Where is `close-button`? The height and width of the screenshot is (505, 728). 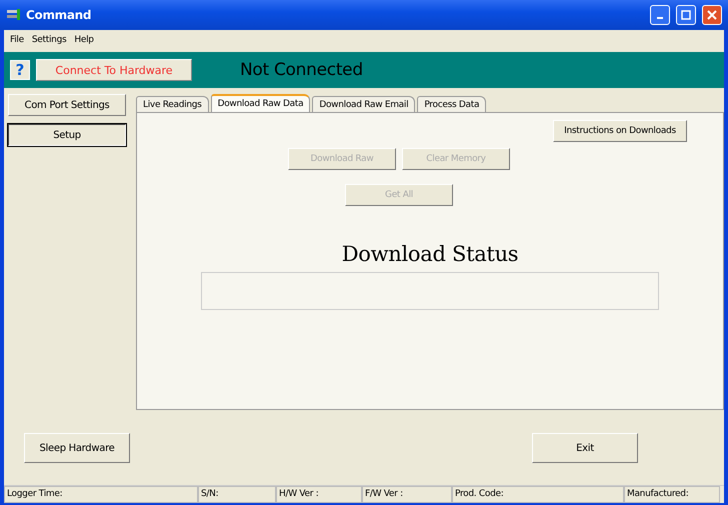 close-button is located at coordinates (712, 15).